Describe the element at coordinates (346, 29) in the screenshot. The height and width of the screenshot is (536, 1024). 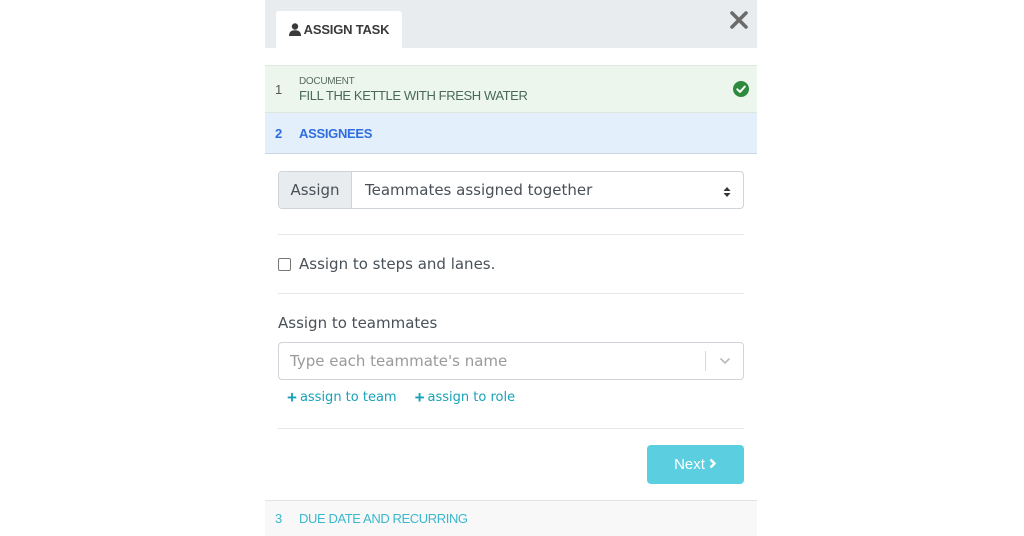
I see `tab-label: ASSIGN TASK` at that location.